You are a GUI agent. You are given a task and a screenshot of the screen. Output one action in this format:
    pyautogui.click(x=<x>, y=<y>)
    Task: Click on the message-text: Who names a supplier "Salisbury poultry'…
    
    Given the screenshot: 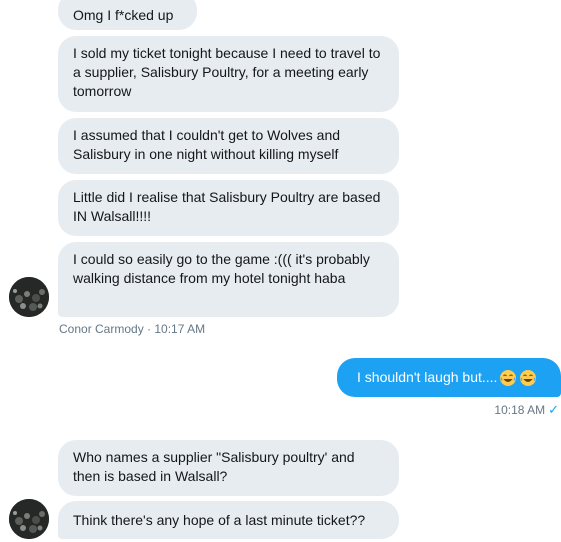 What is the action you would take?
    pyautogui.click(x=214, y=466)
    